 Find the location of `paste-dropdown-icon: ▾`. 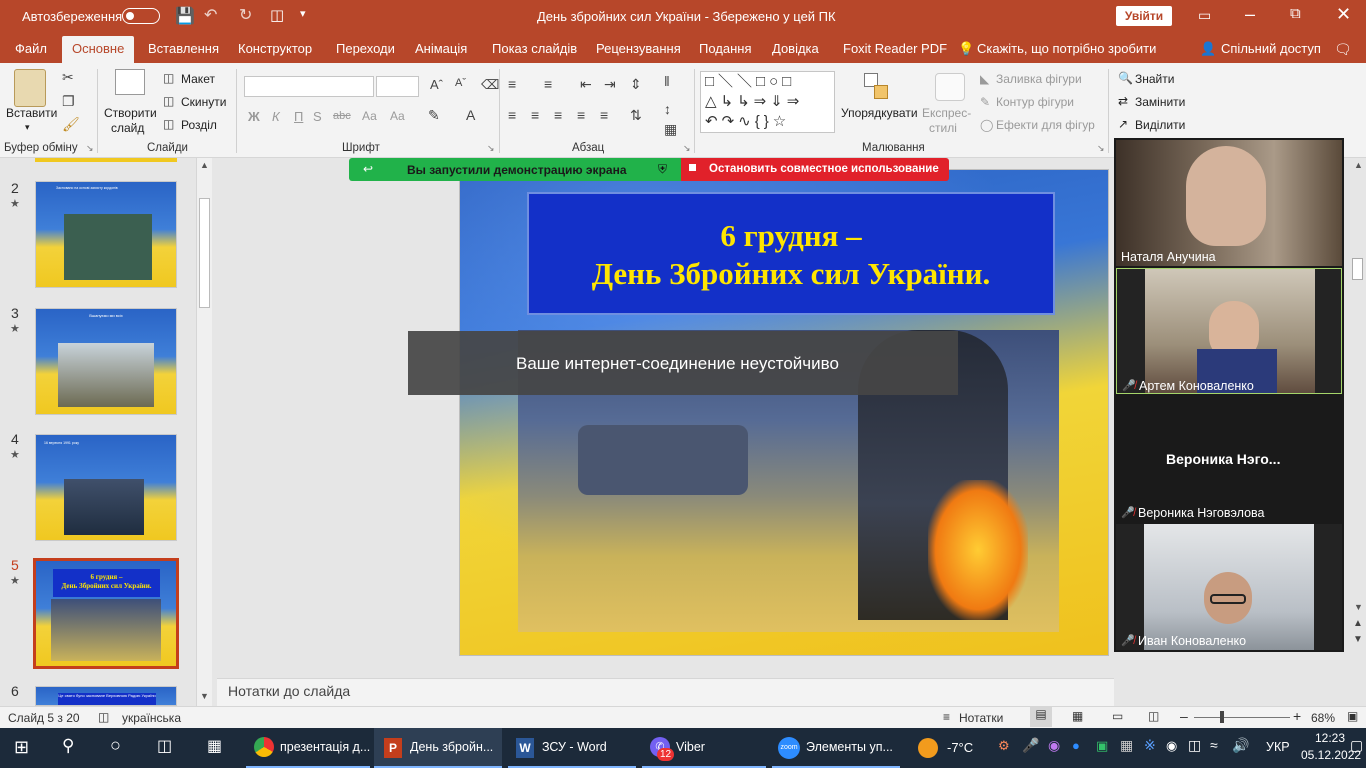

paste-dropdown-icon: ▾ is located at coordinates (27, 127).